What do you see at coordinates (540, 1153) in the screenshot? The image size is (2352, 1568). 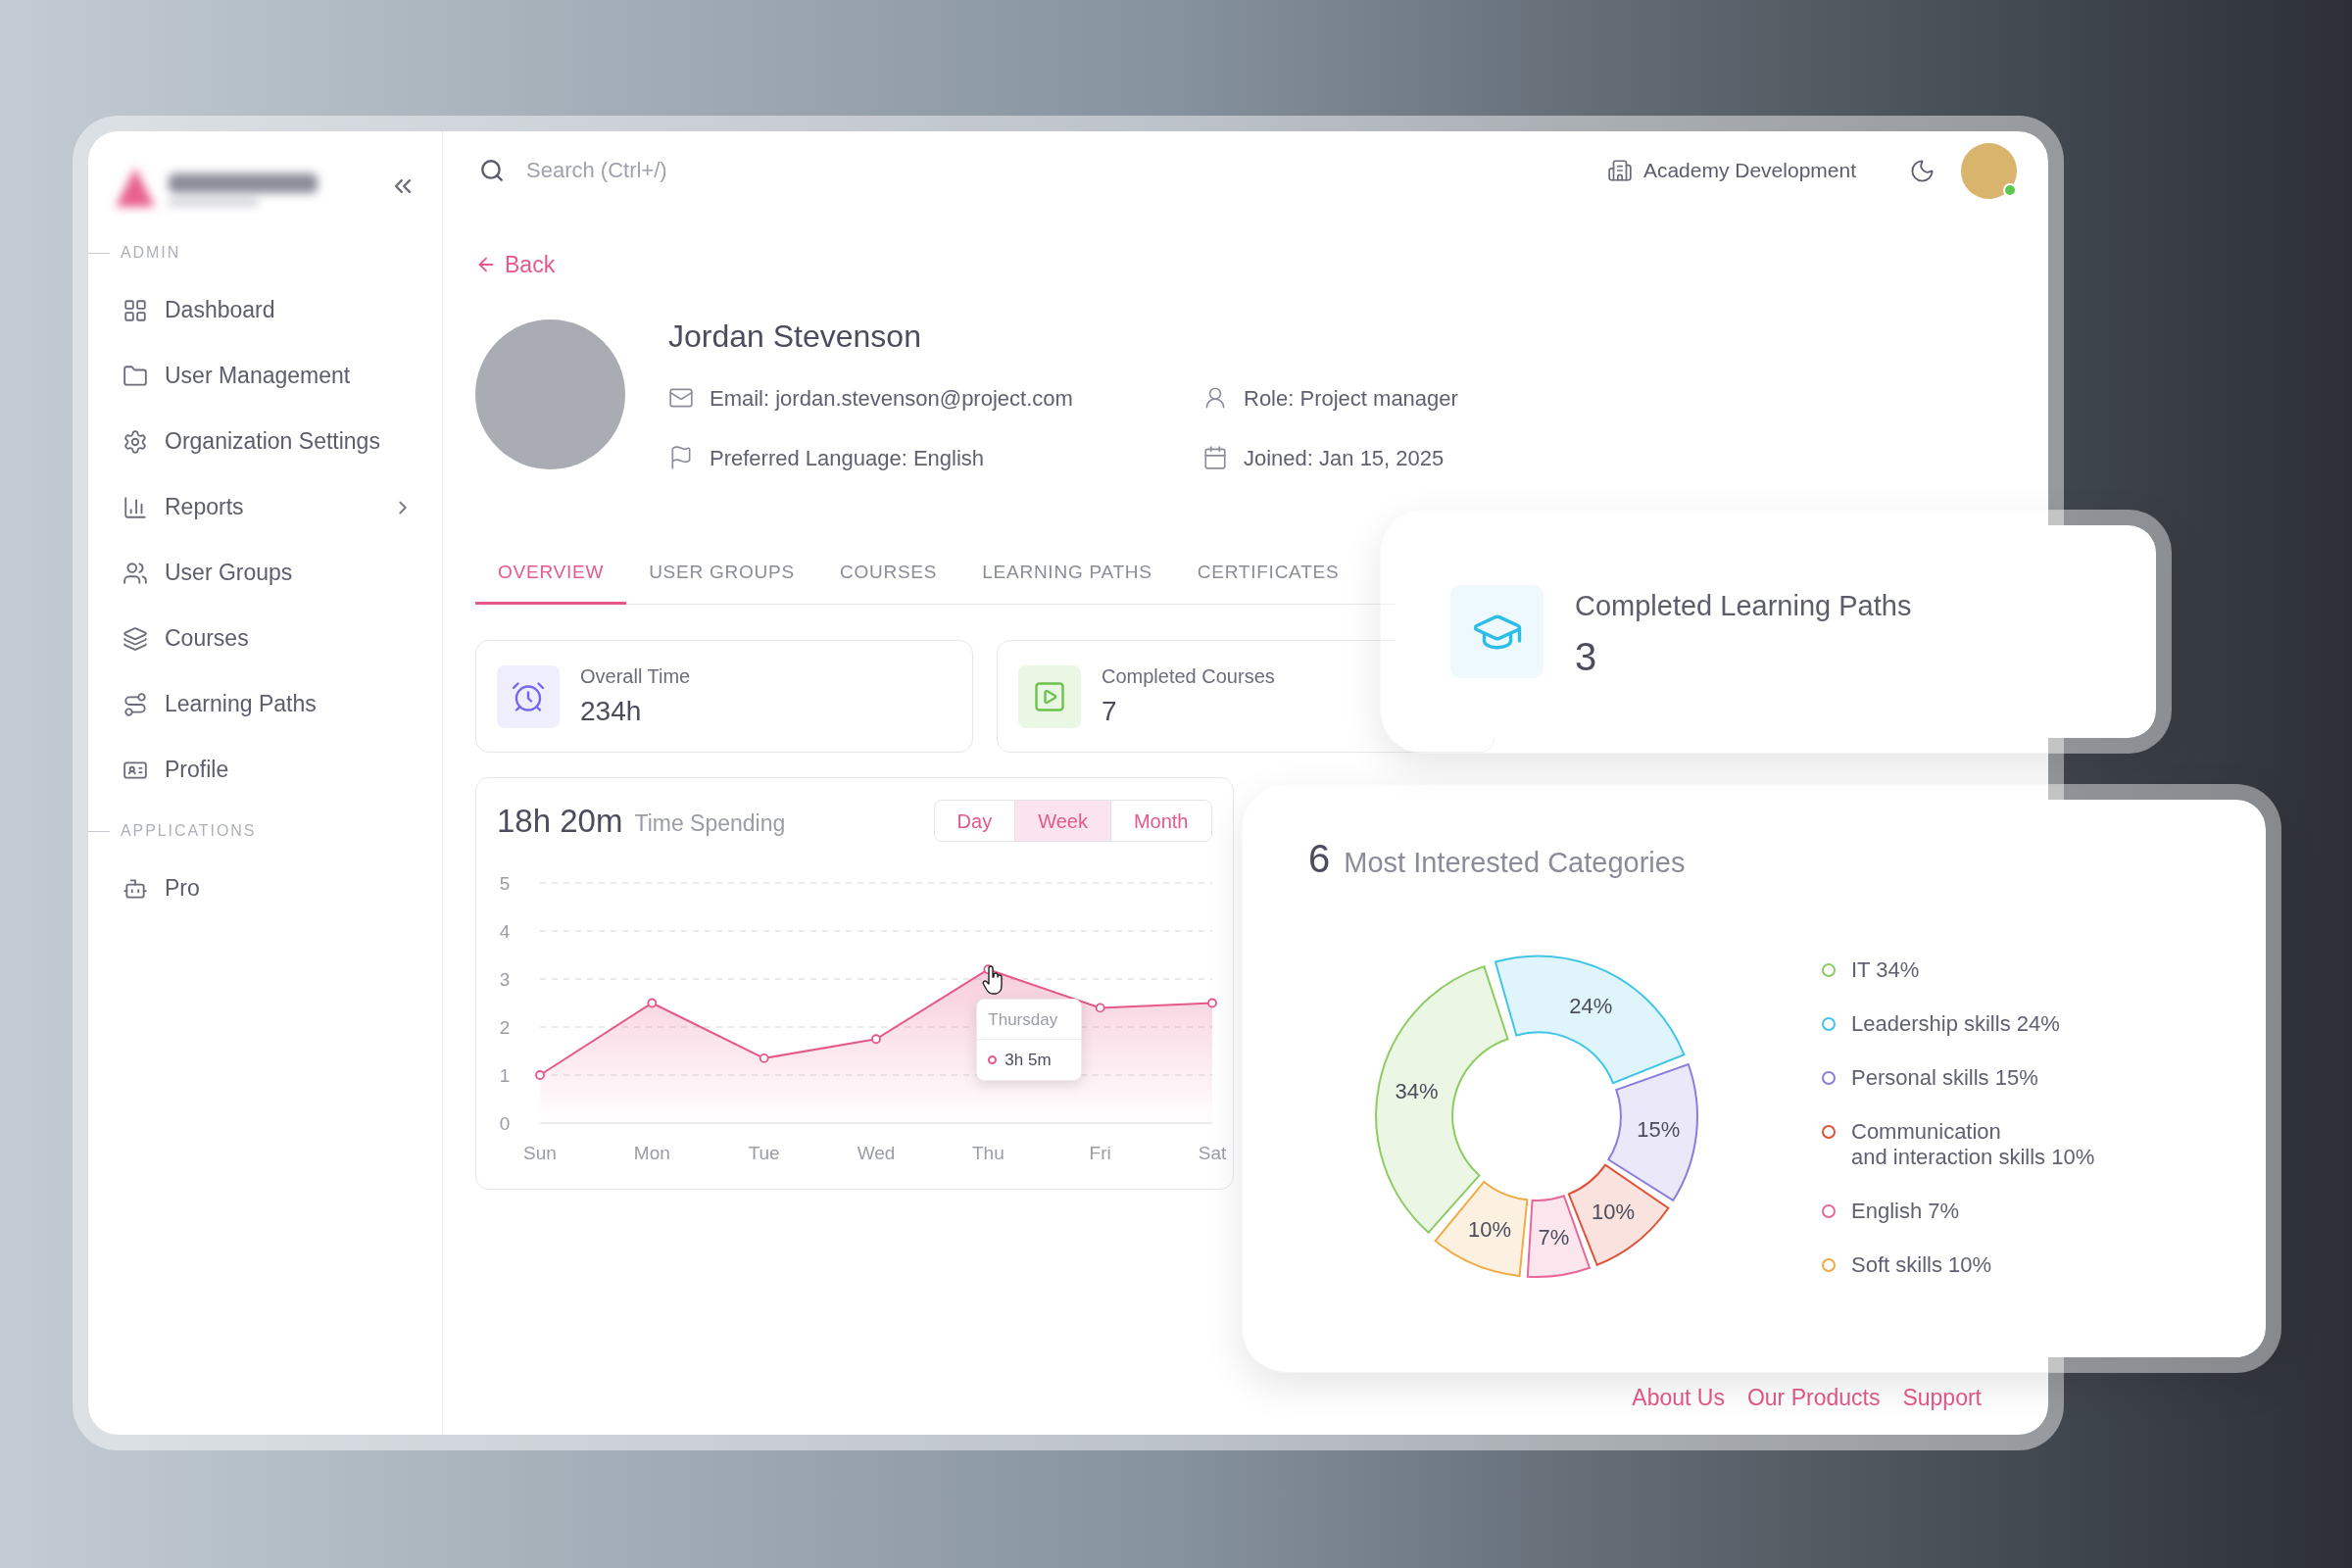 I see `x-axis-label: Sun` at bounding box center [540, 1153].